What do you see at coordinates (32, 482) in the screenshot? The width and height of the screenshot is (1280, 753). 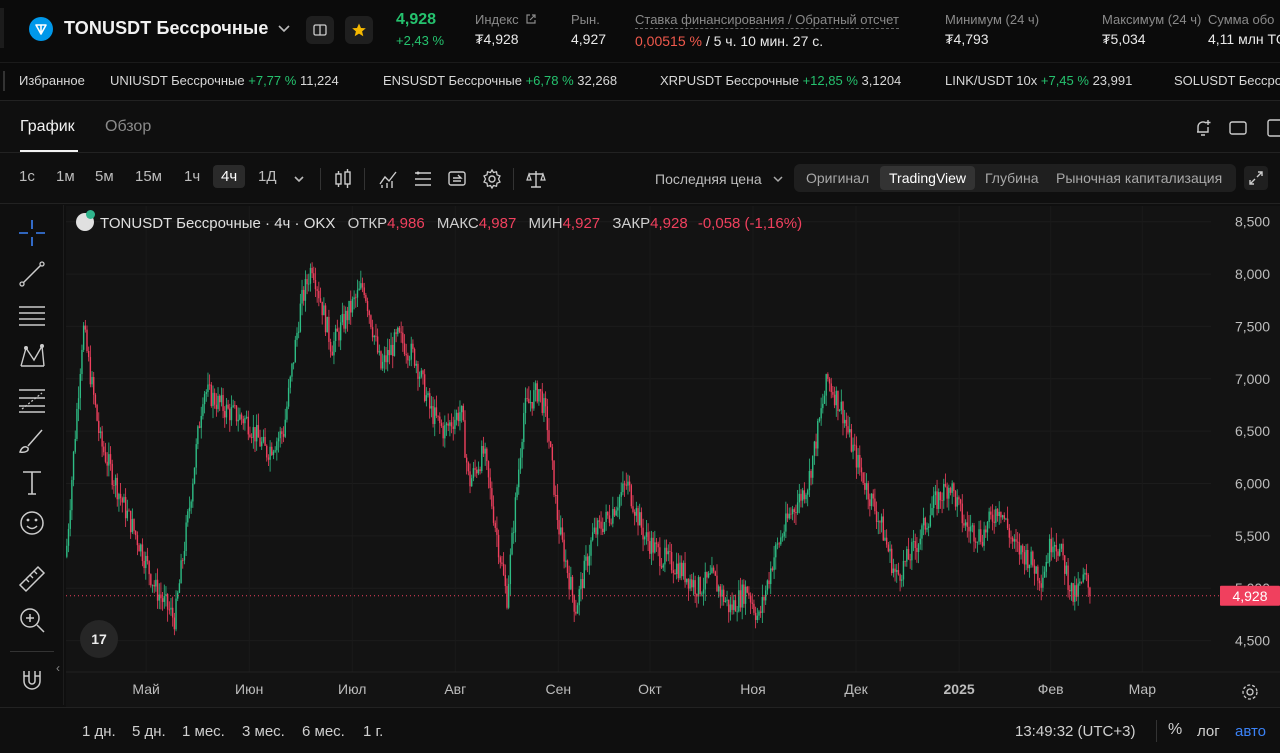 I see `text-tool-icon` at bounding box center [32, 482].